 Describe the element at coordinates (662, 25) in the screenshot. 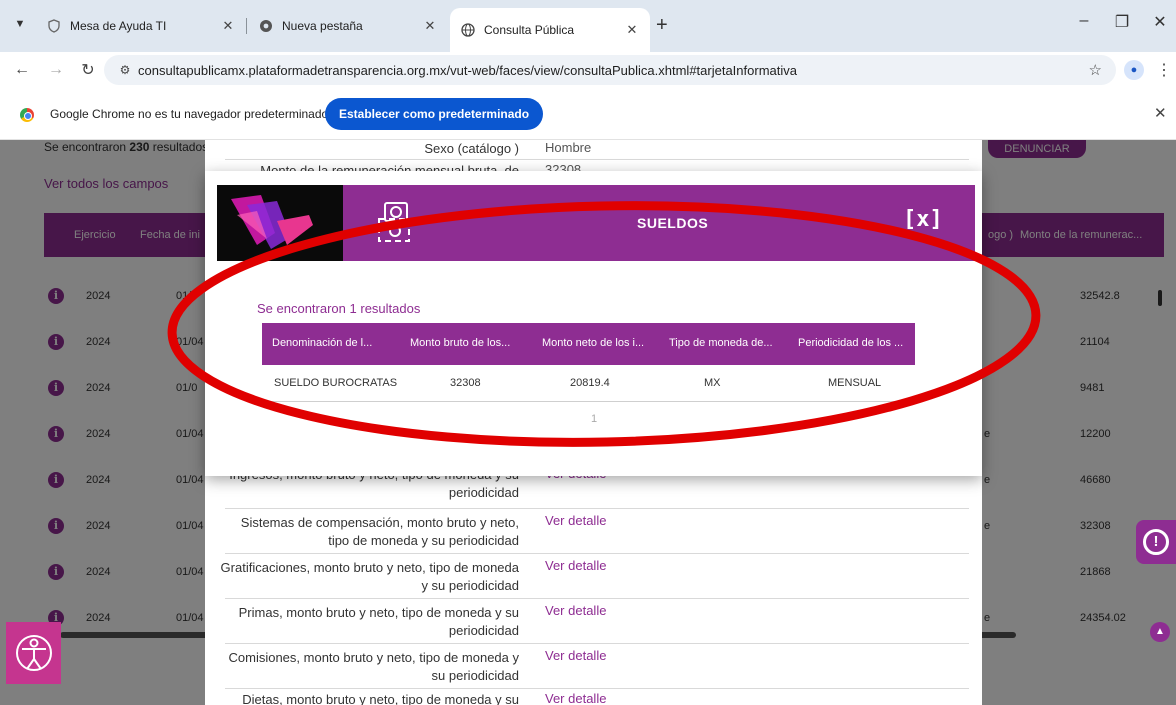

I see `new-tab-icon: +` at that location.